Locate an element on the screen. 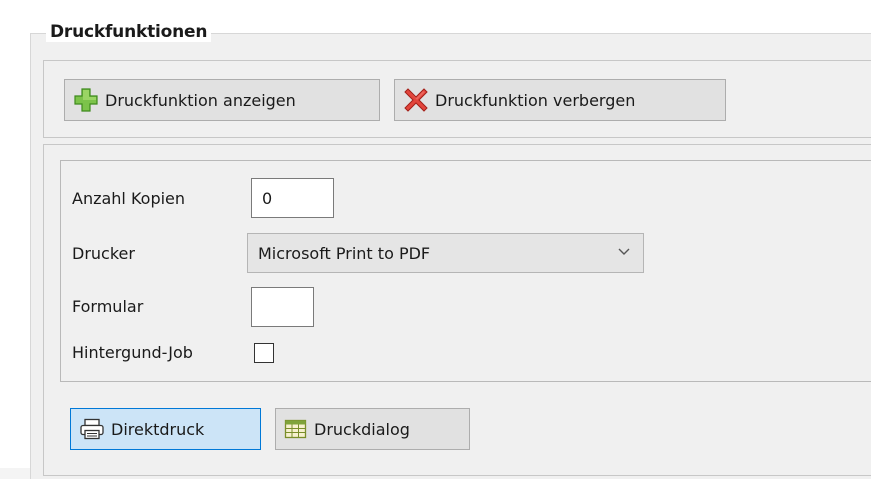  direct-print-button: Direktdruck is located at coordinates (165, 429).